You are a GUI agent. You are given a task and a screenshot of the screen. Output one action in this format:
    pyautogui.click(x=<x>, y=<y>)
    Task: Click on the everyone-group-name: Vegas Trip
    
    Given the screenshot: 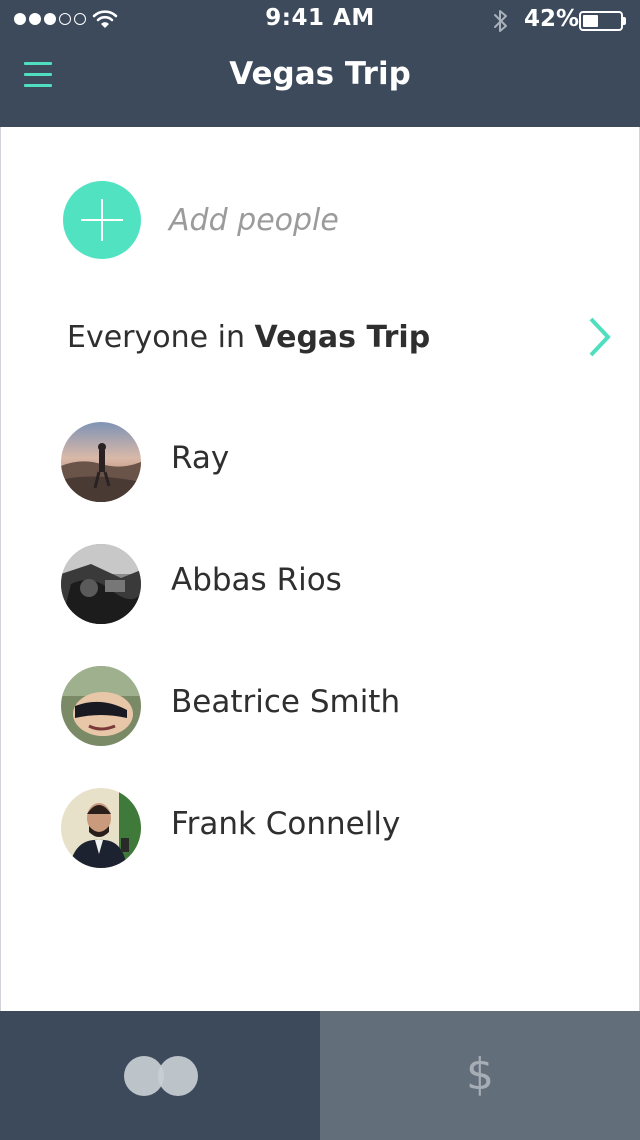 What is the action you would take?
    pyautogui.click(x=342, y=337)
    